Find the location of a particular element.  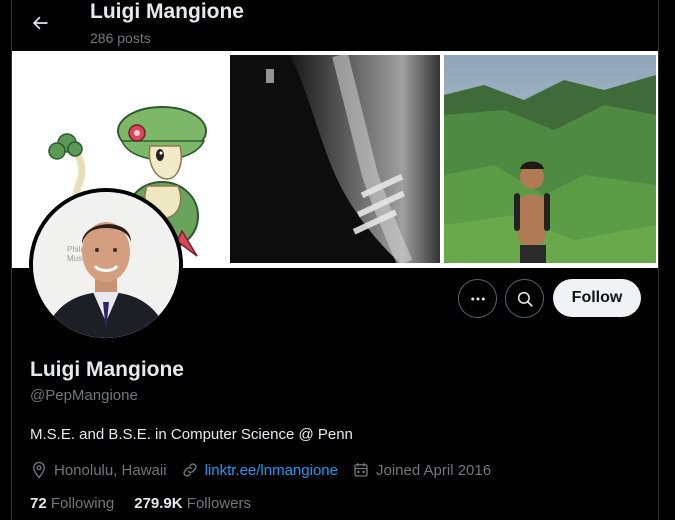

calendar-icon is located at coordinates (361, 470).